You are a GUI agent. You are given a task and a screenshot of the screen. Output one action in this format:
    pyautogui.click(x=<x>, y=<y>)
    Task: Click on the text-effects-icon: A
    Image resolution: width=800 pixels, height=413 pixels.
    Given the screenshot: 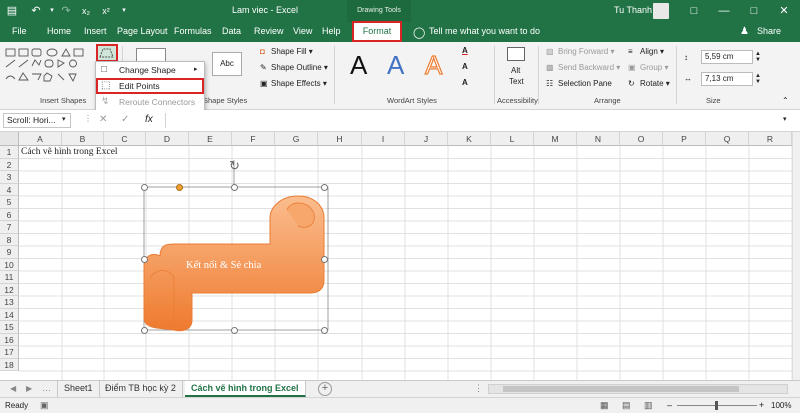 What is the action you would take?
    pyautogui.click(x=465, y=82)
    